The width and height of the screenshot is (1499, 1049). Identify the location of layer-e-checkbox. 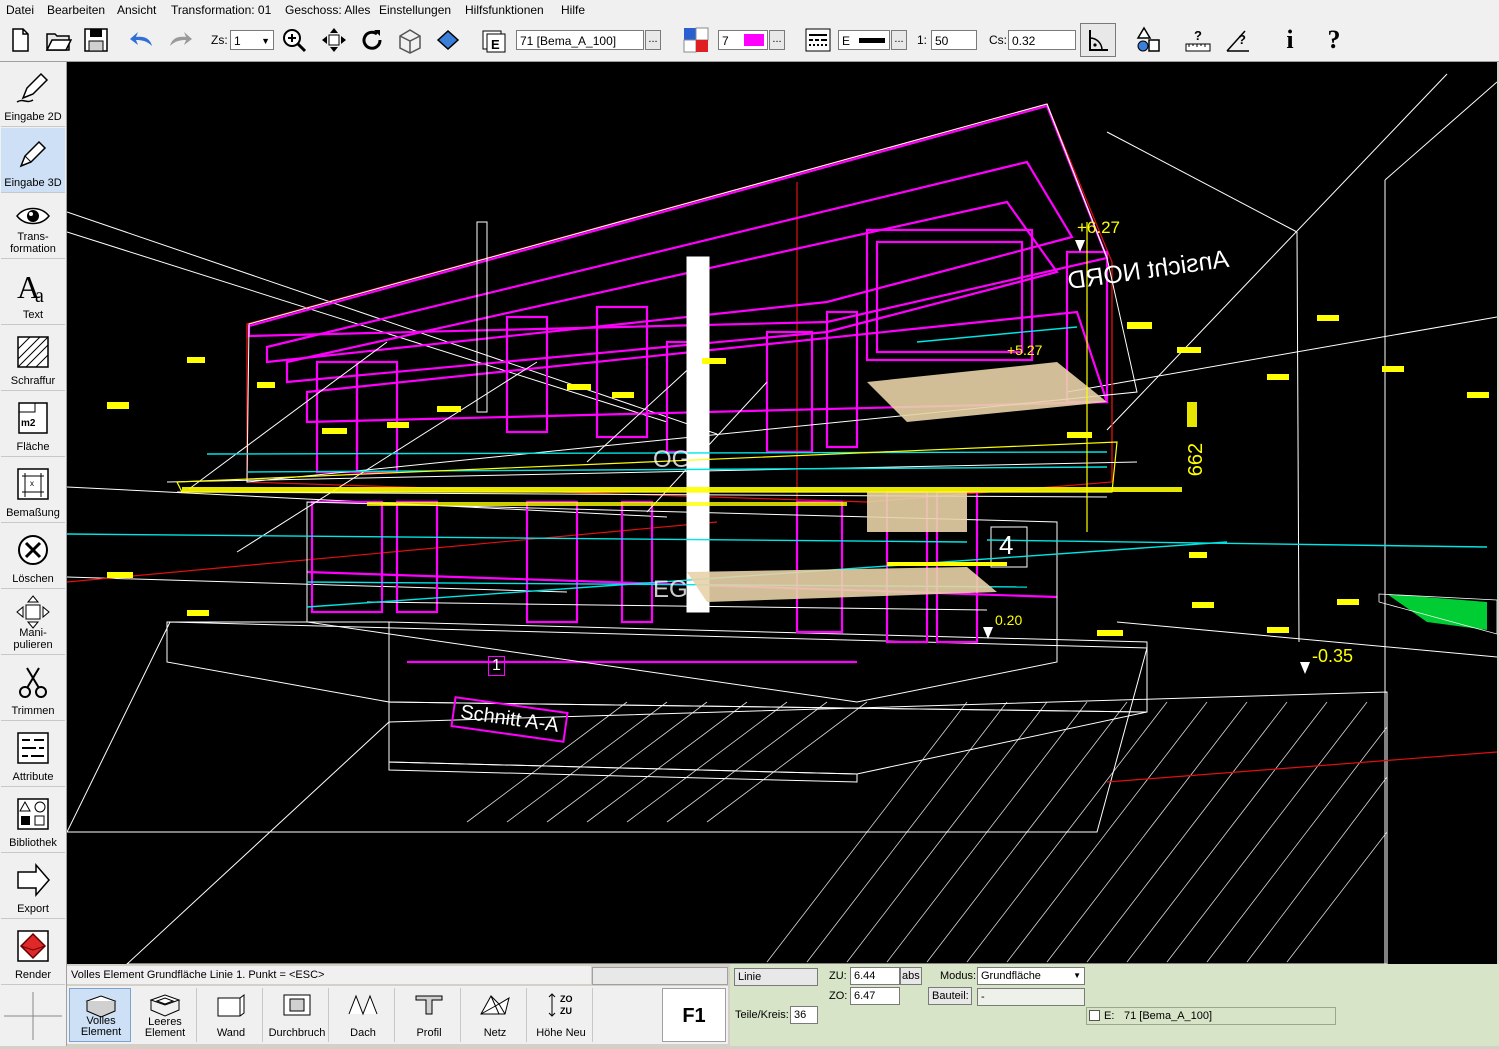
(1094, 1015).